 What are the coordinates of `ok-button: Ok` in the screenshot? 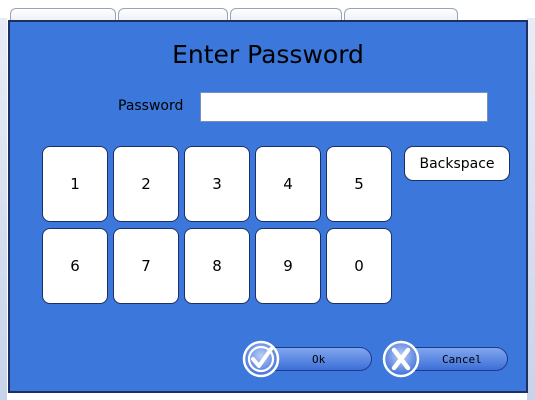 It's located at (307, 359).